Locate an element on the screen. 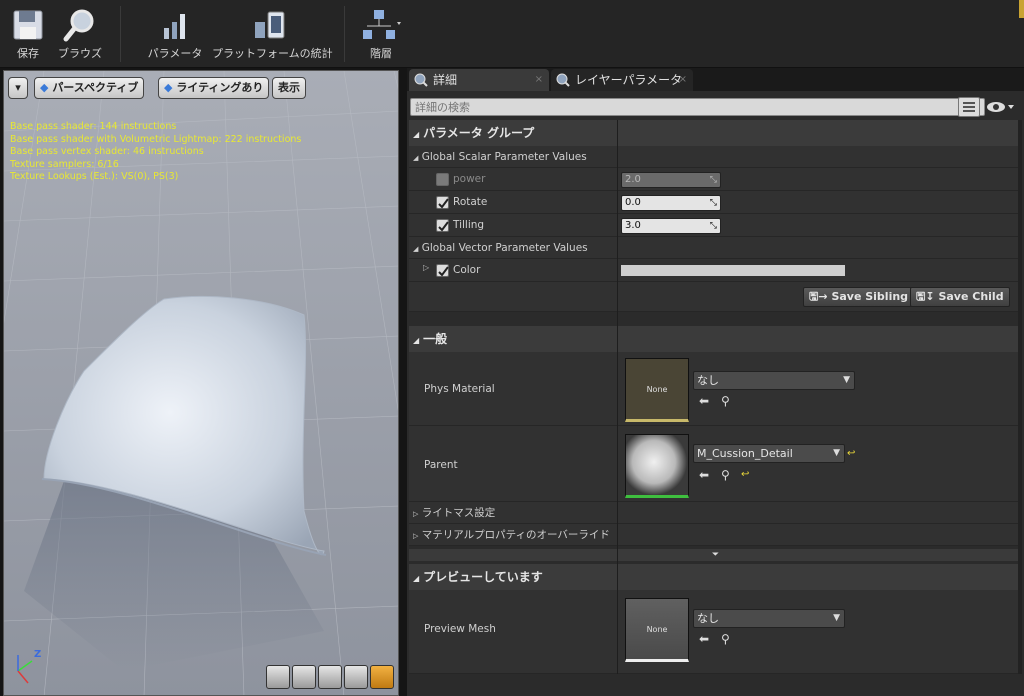 This screenshot has width=1024, height=696. eye-icon is located at coordinates (1000, 107).